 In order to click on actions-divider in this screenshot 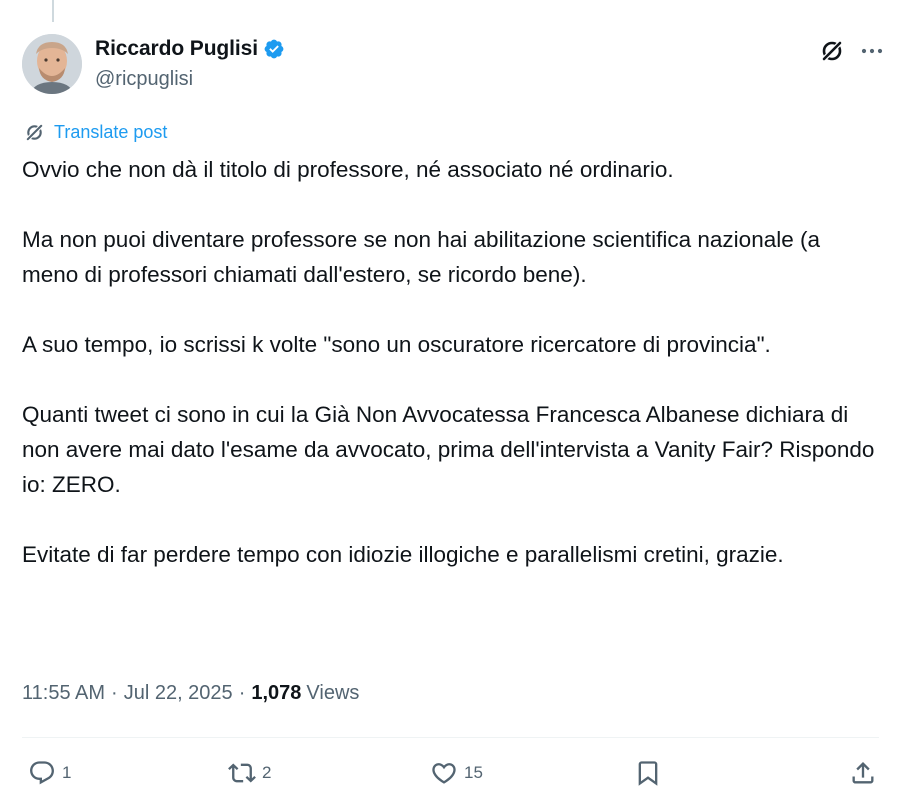, I will do `click(450, 737)`.